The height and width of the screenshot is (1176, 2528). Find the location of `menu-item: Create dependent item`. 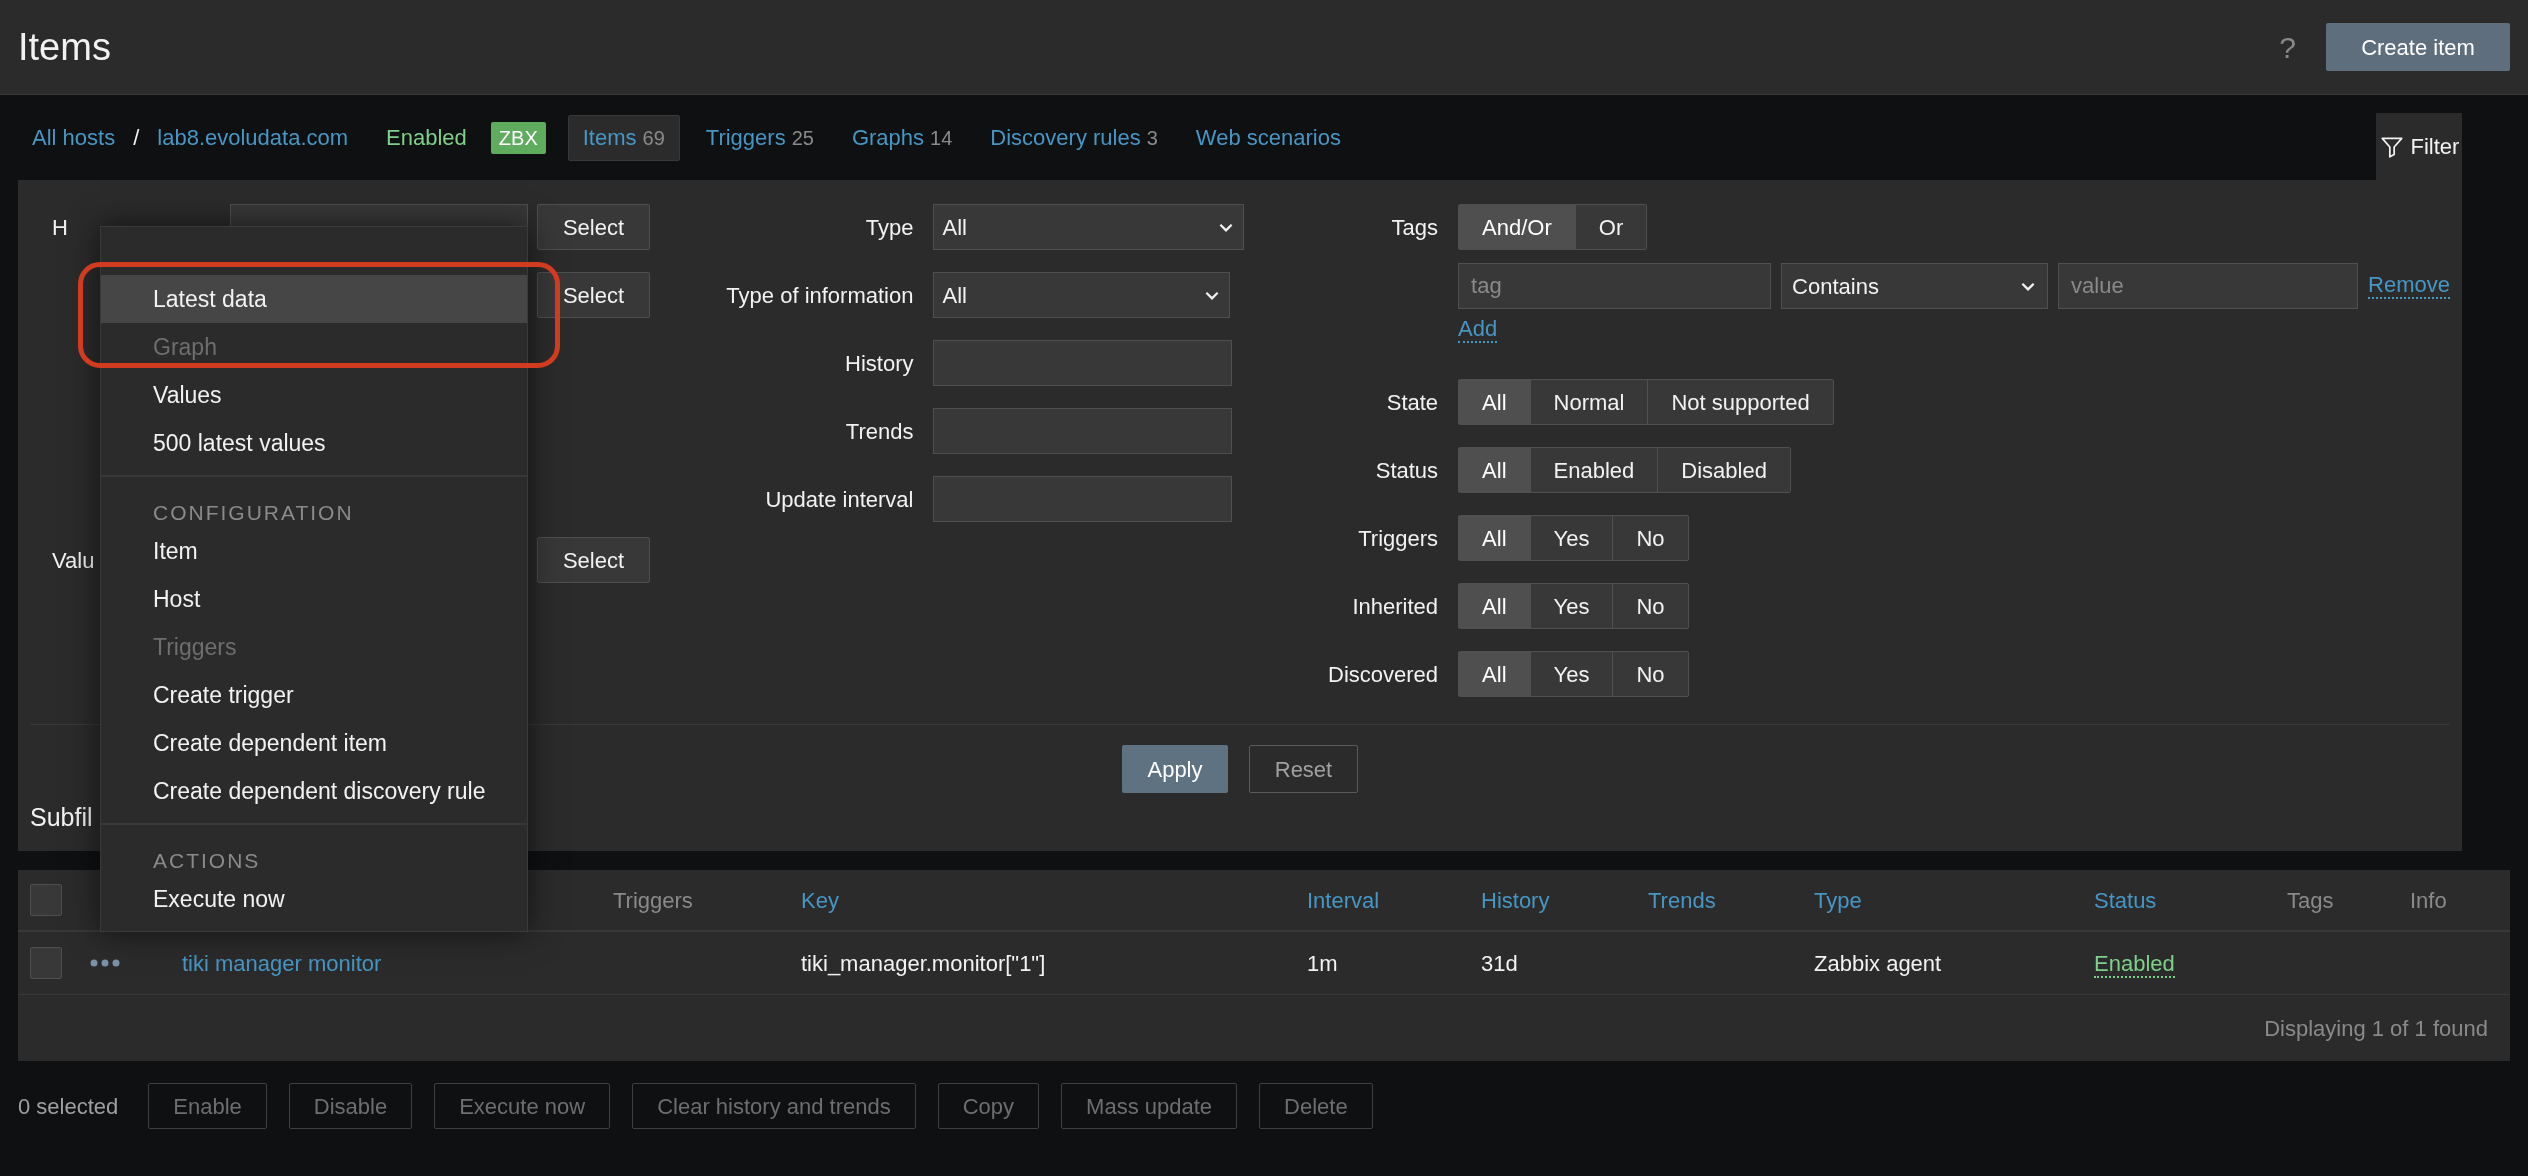

menu-item: Create dependent item is located at coordinates (314, 743).